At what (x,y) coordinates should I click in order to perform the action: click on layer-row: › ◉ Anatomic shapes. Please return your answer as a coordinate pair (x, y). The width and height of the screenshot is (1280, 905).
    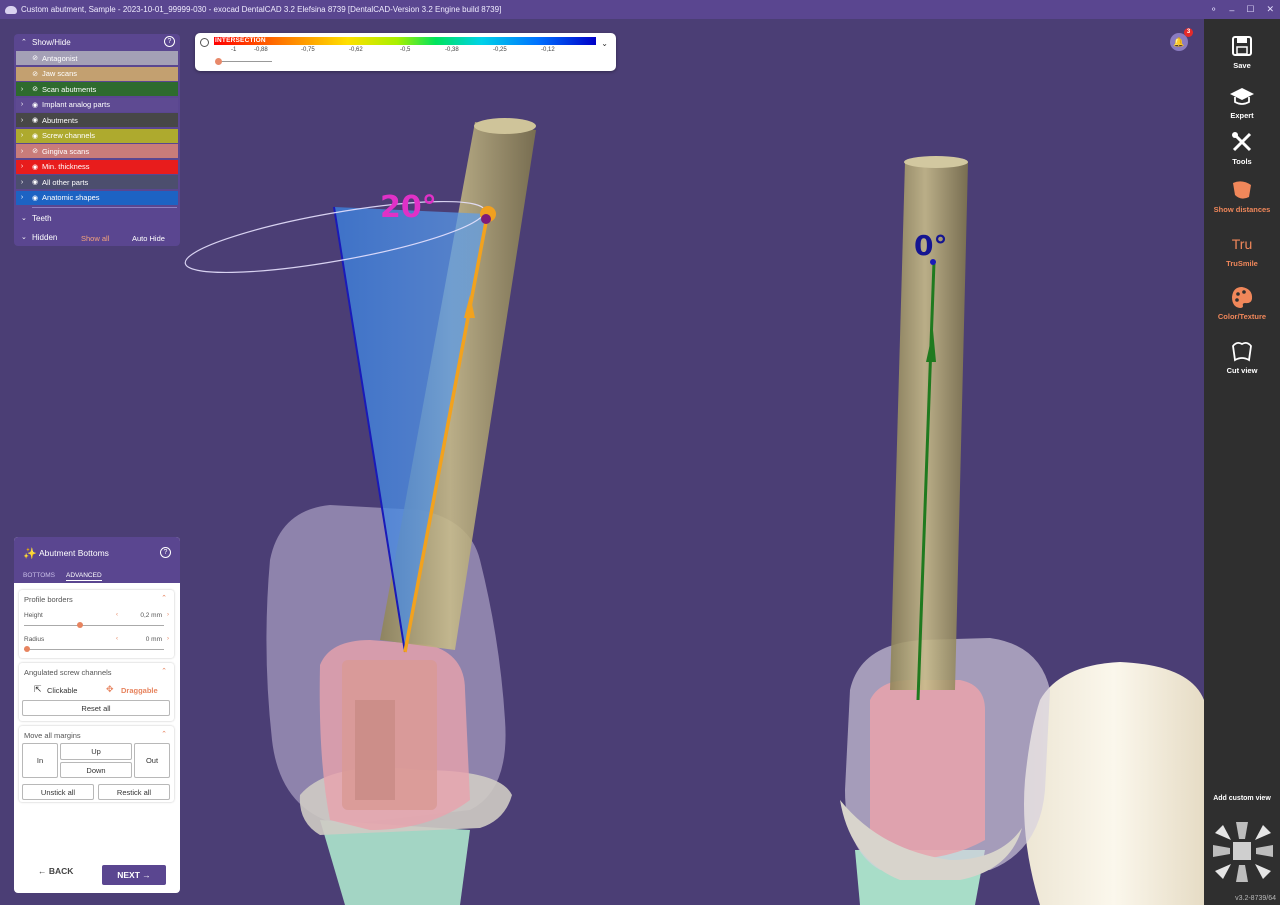
    Looking at the image, I should click on (97, 197).